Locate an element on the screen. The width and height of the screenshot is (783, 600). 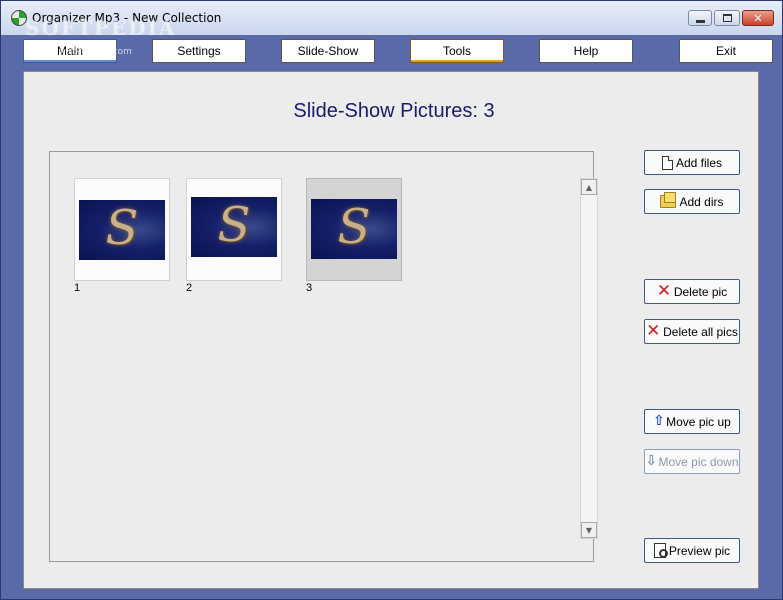
delete-pic-button: ✕ Delete pic is located at coordinates (692, 291).